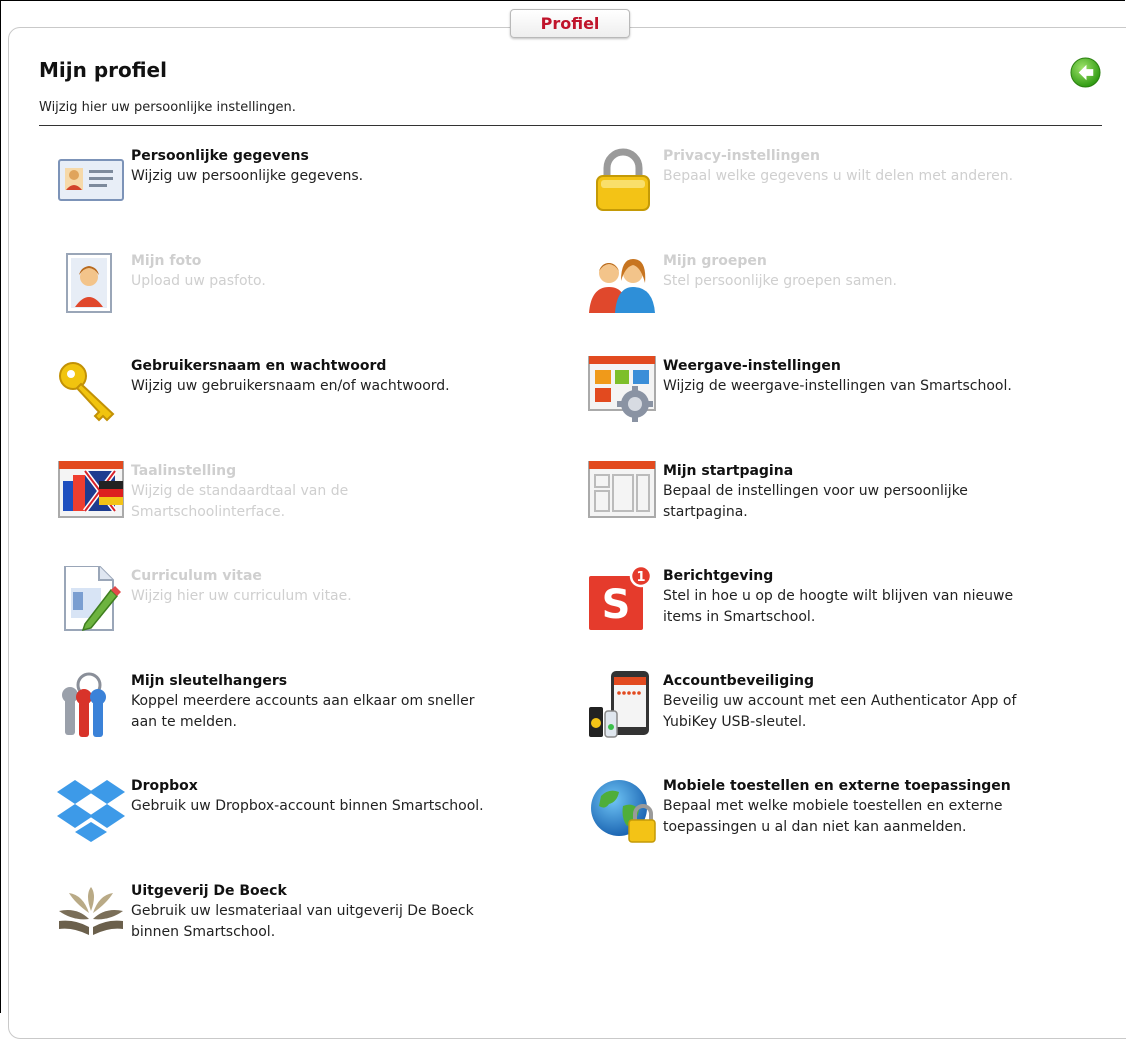  I want to click on key-icon, so click(91, 392).